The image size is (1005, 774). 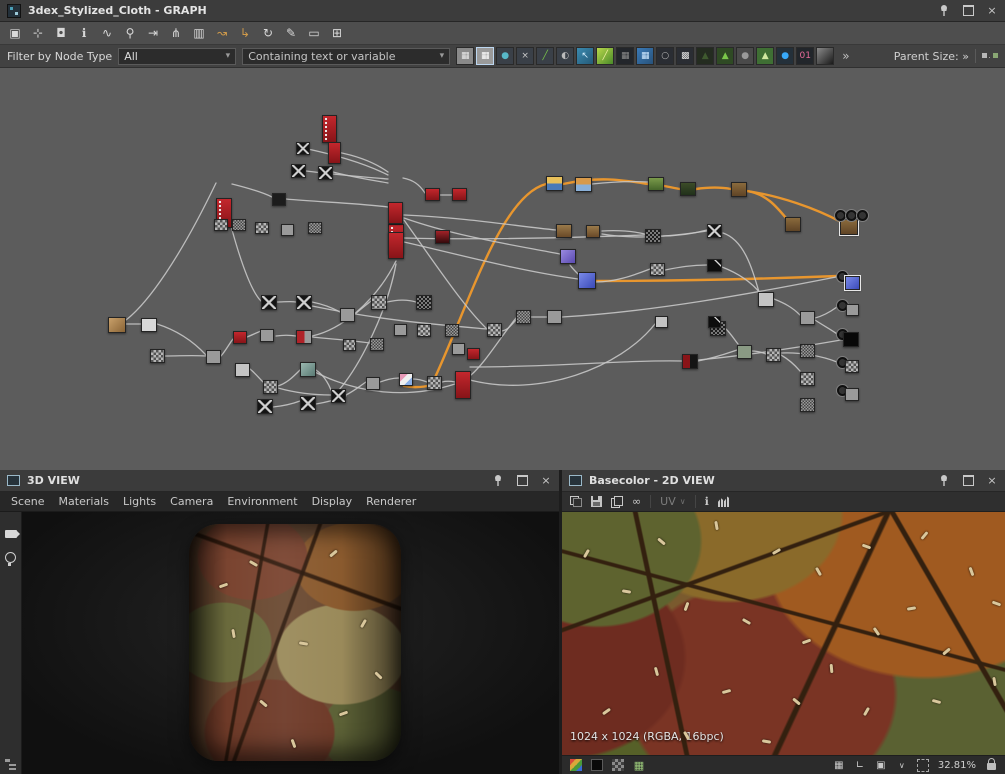 What do you see at coordinates (391, 501) in the screenshot?
I see `menu-item-renderer: Renderer` at bounding box center [391, 501].